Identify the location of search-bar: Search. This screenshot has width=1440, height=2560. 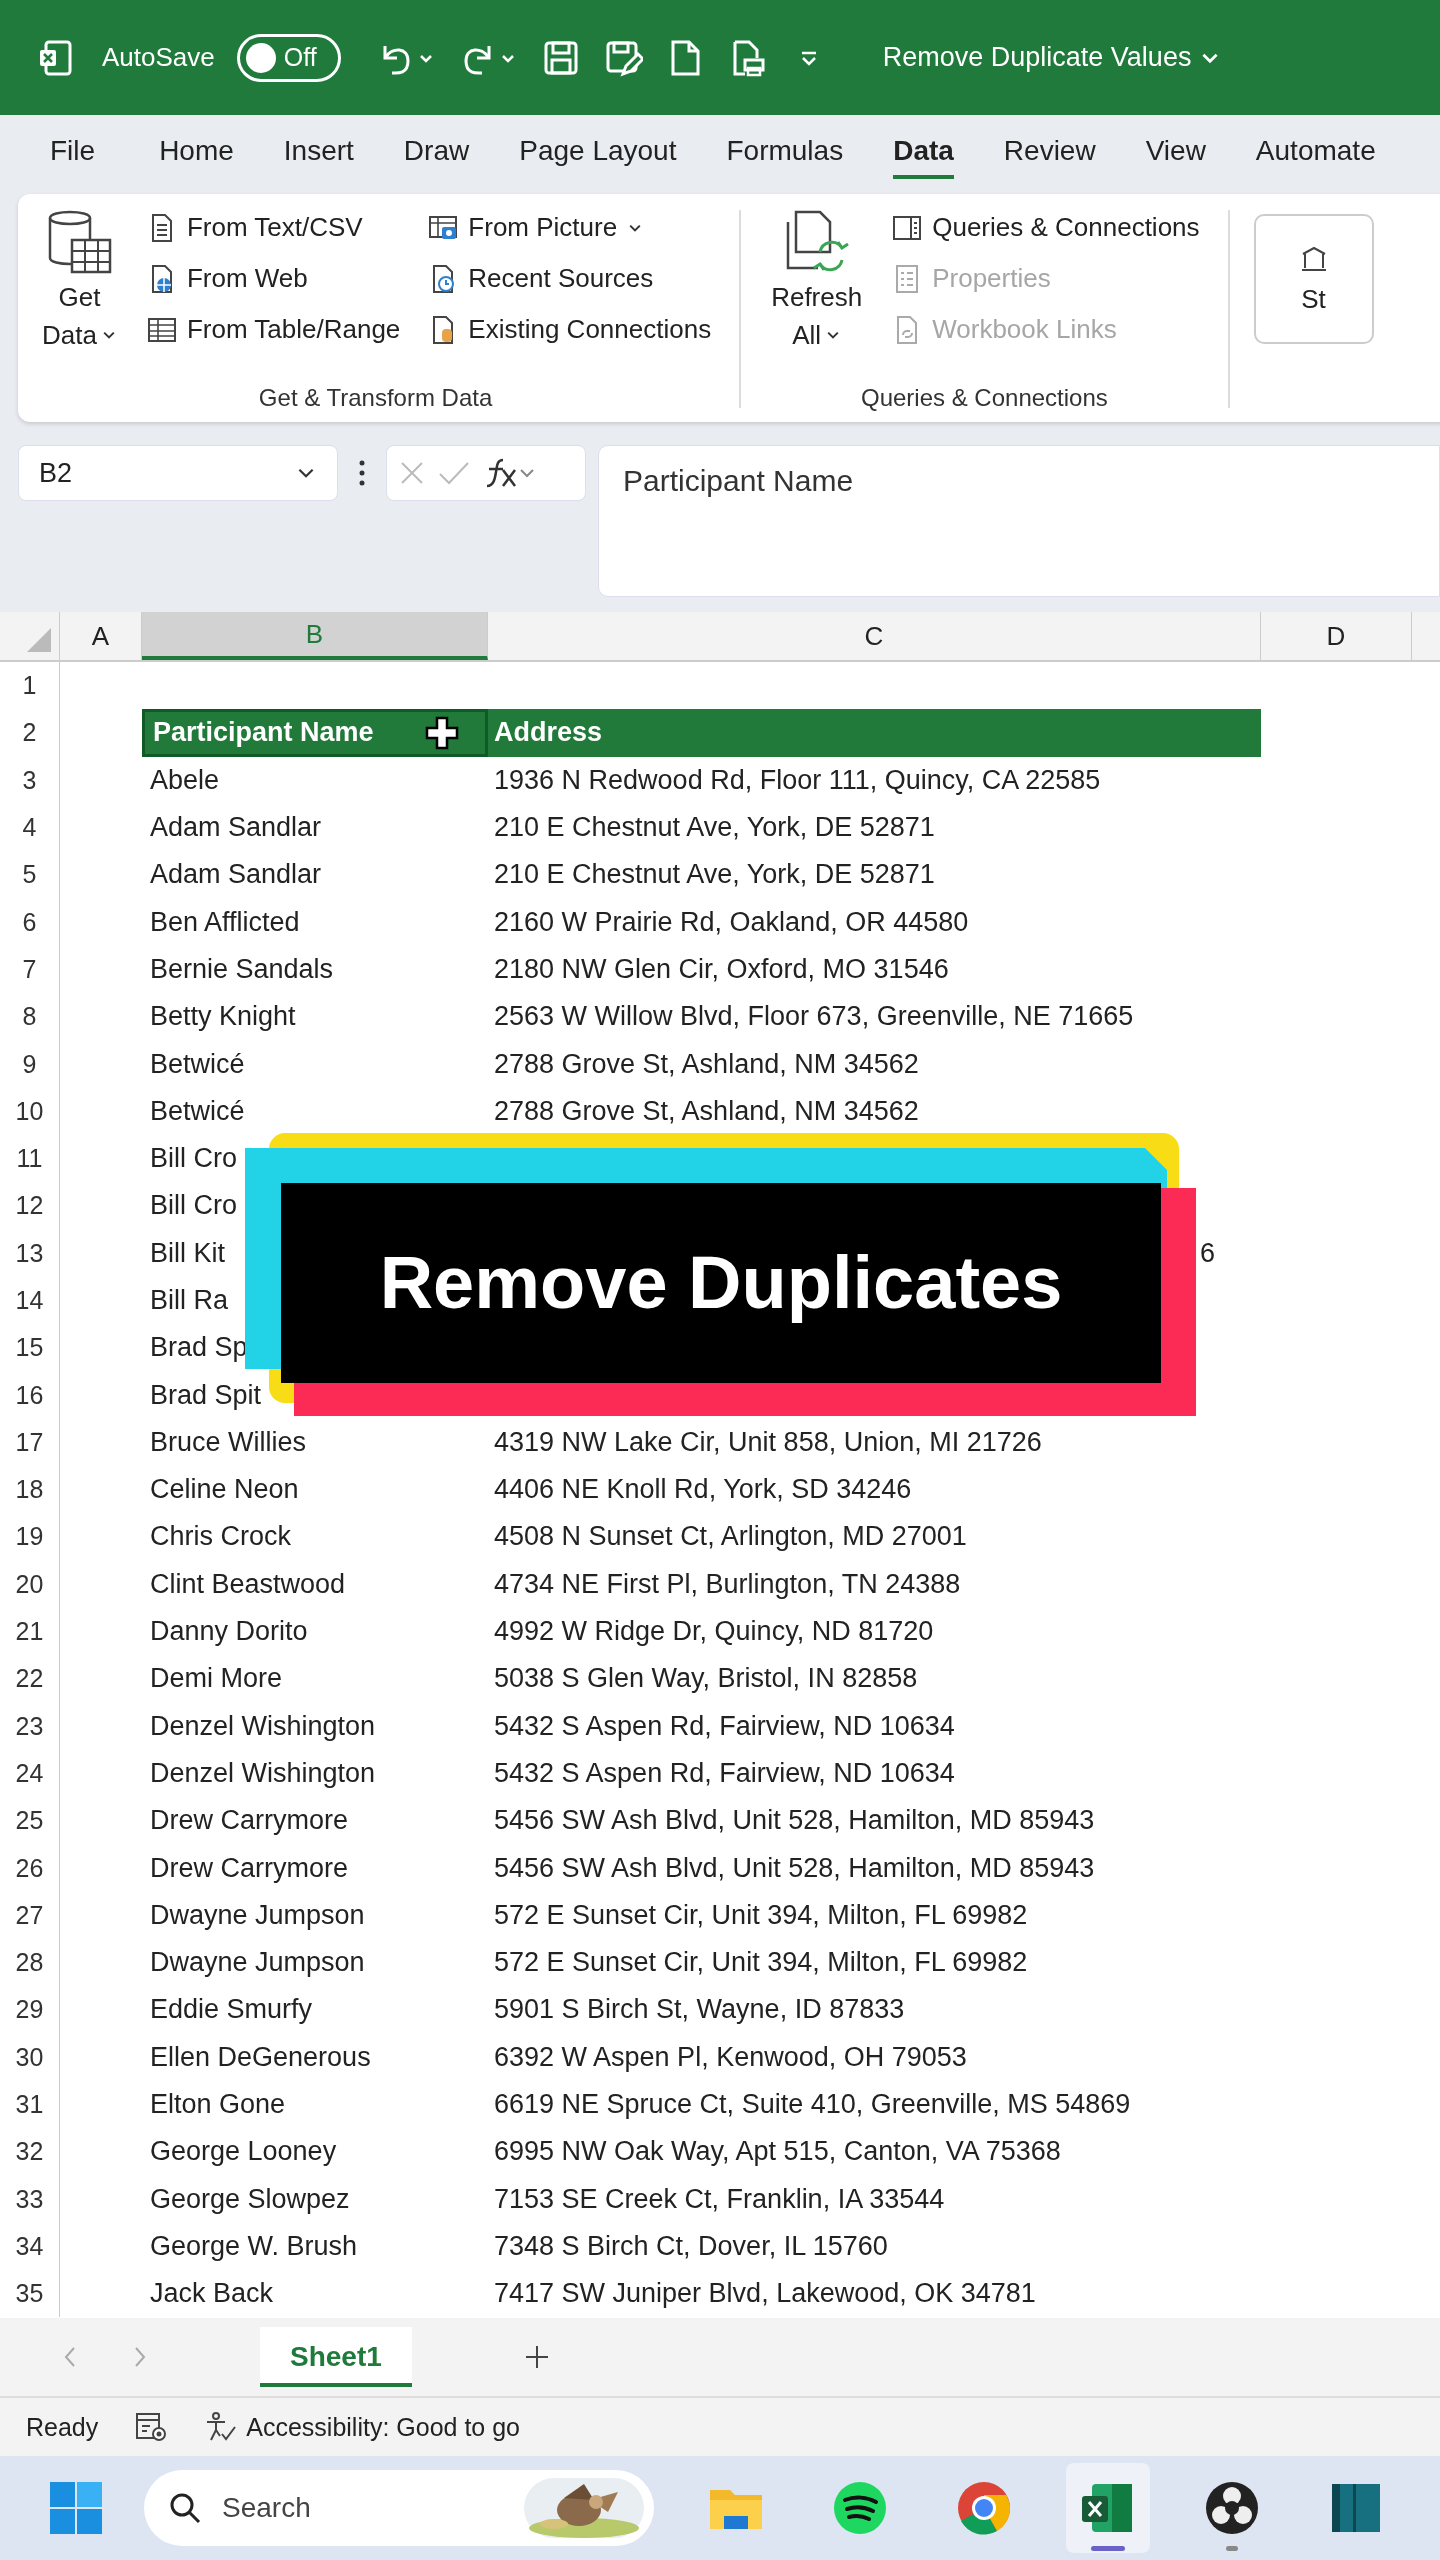
(399, 2508).